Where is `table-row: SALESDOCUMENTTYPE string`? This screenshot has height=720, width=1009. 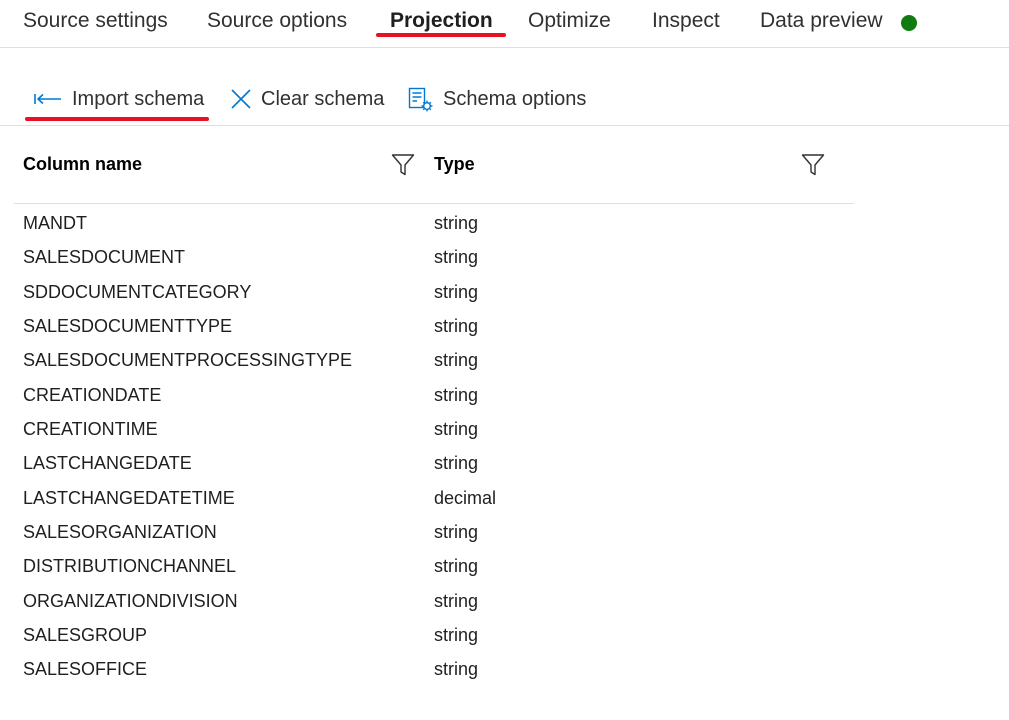 table-row: SALESDOCUMENTTYPE string is located at coordinates (434, 326).